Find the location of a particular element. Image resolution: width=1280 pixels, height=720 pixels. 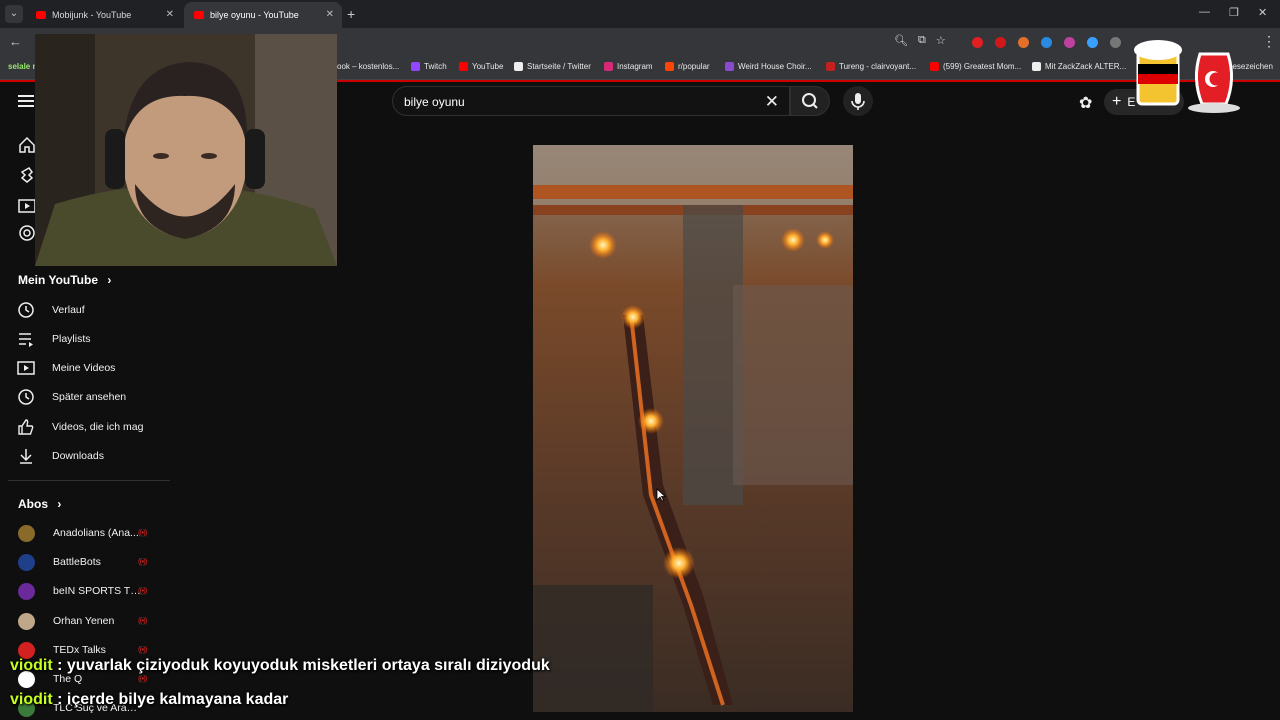

sidebar-item-label: Später ansehen is located at coordinates (89, 397).